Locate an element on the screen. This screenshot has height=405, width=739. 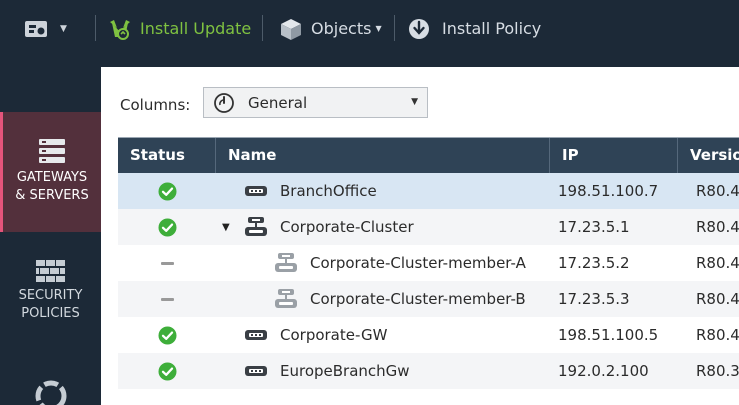
table-header: Status Name IP Versio is located at coordinates (428, 155).